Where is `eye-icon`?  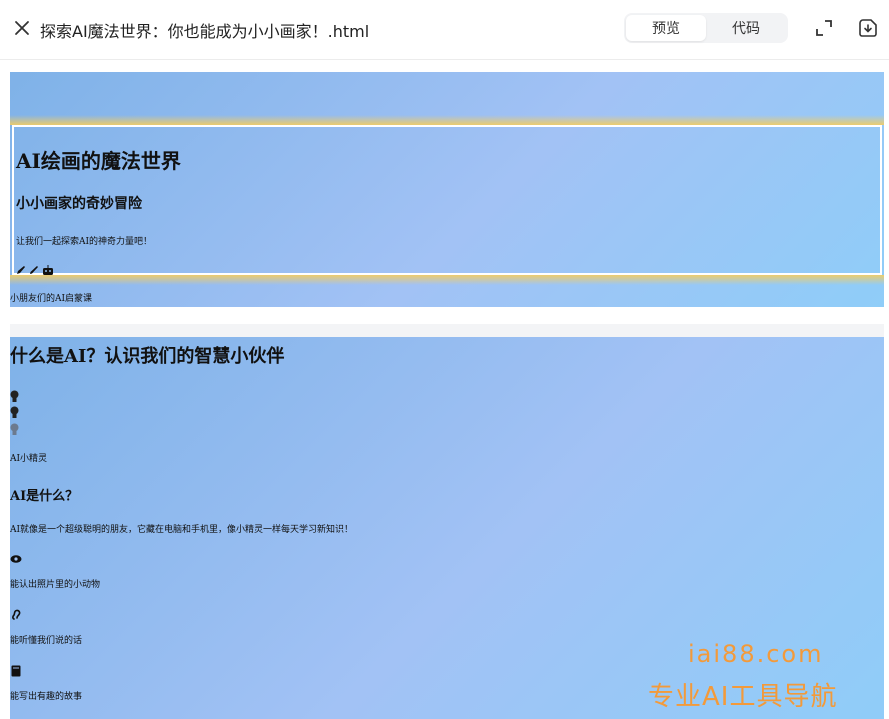
eye-icon is located at coordinates (16, 556).